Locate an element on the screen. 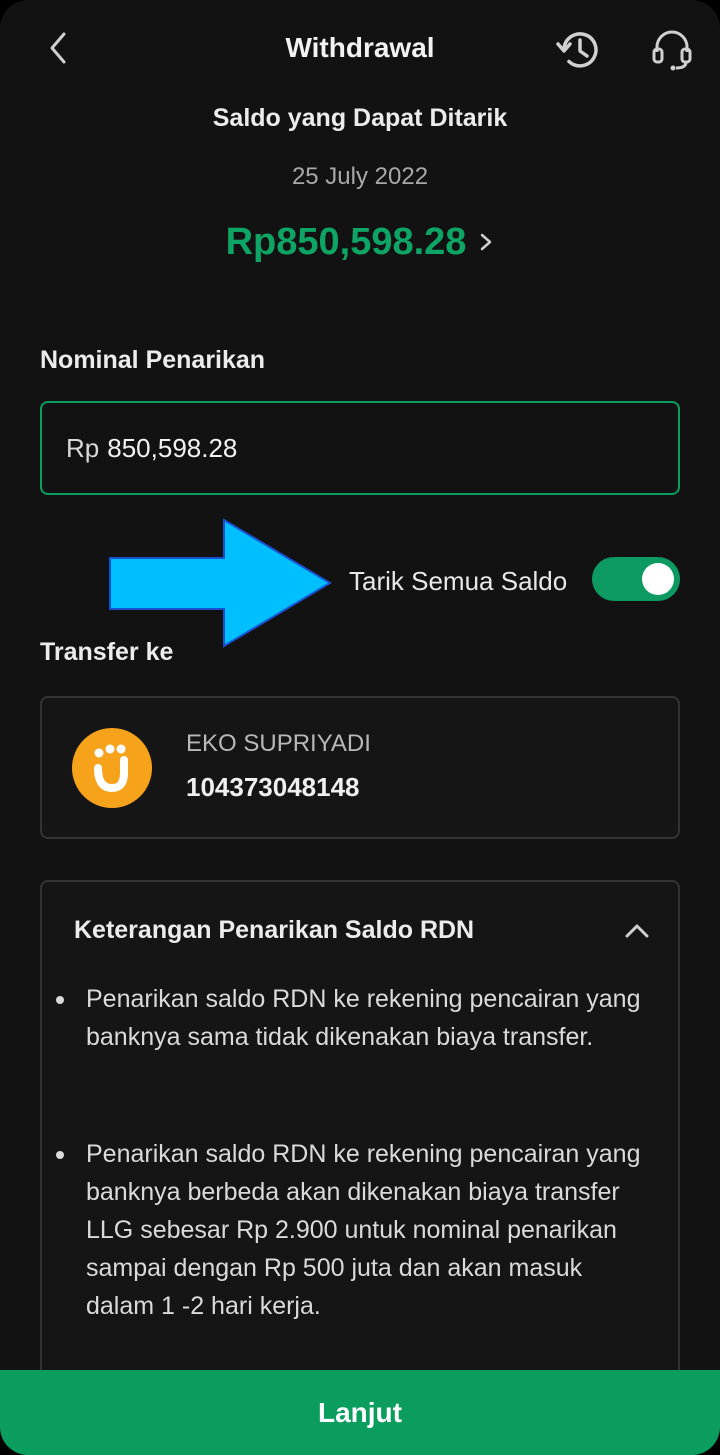  history-button is located at coordinates (578, 50).